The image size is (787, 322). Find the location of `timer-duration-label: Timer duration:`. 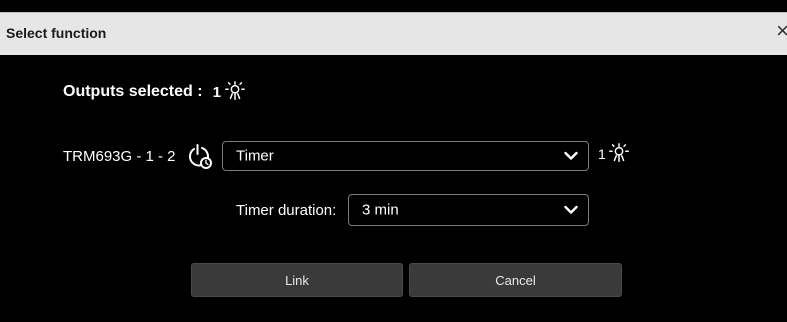

timer-duration-label: Timer duration: is located at coordinates (286, 210).